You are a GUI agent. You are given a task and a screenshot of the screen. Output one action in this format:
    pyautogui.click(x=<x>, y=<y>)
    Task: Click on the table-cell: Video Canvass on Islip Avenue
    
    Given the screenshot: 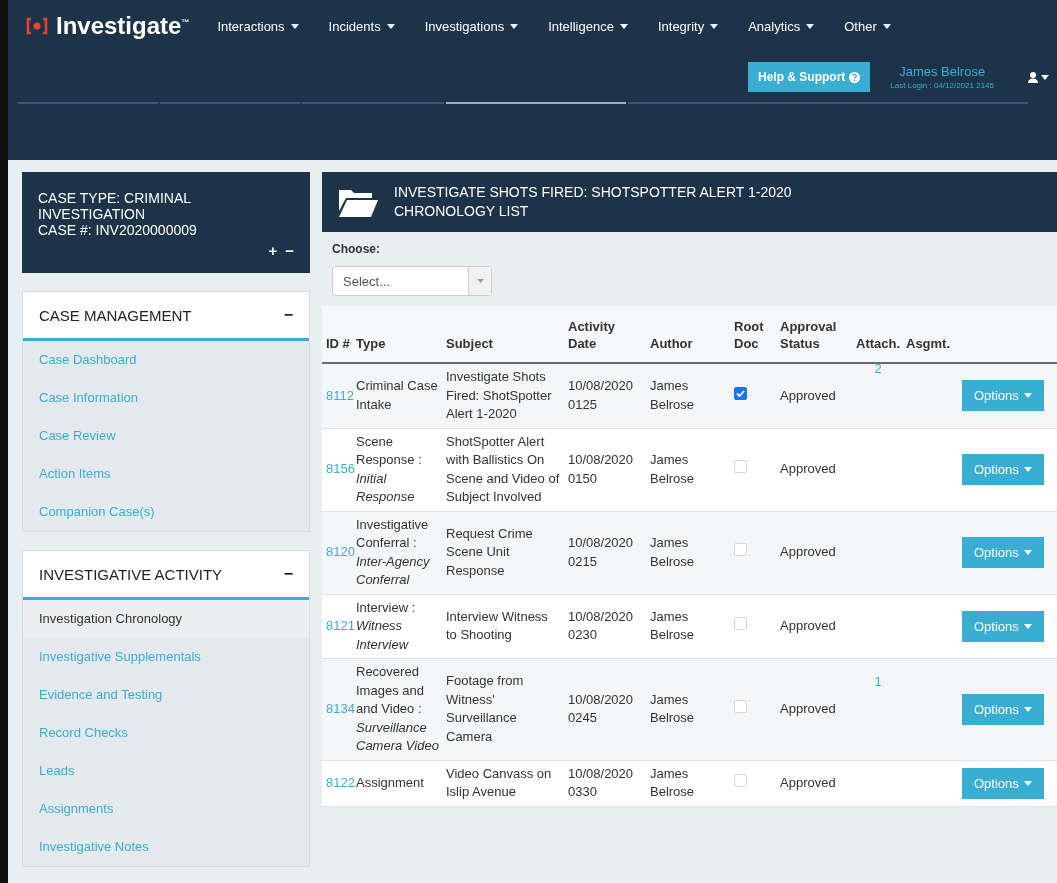 What is the action you would take?
    pyautogui.click(x=503, y=783)
    